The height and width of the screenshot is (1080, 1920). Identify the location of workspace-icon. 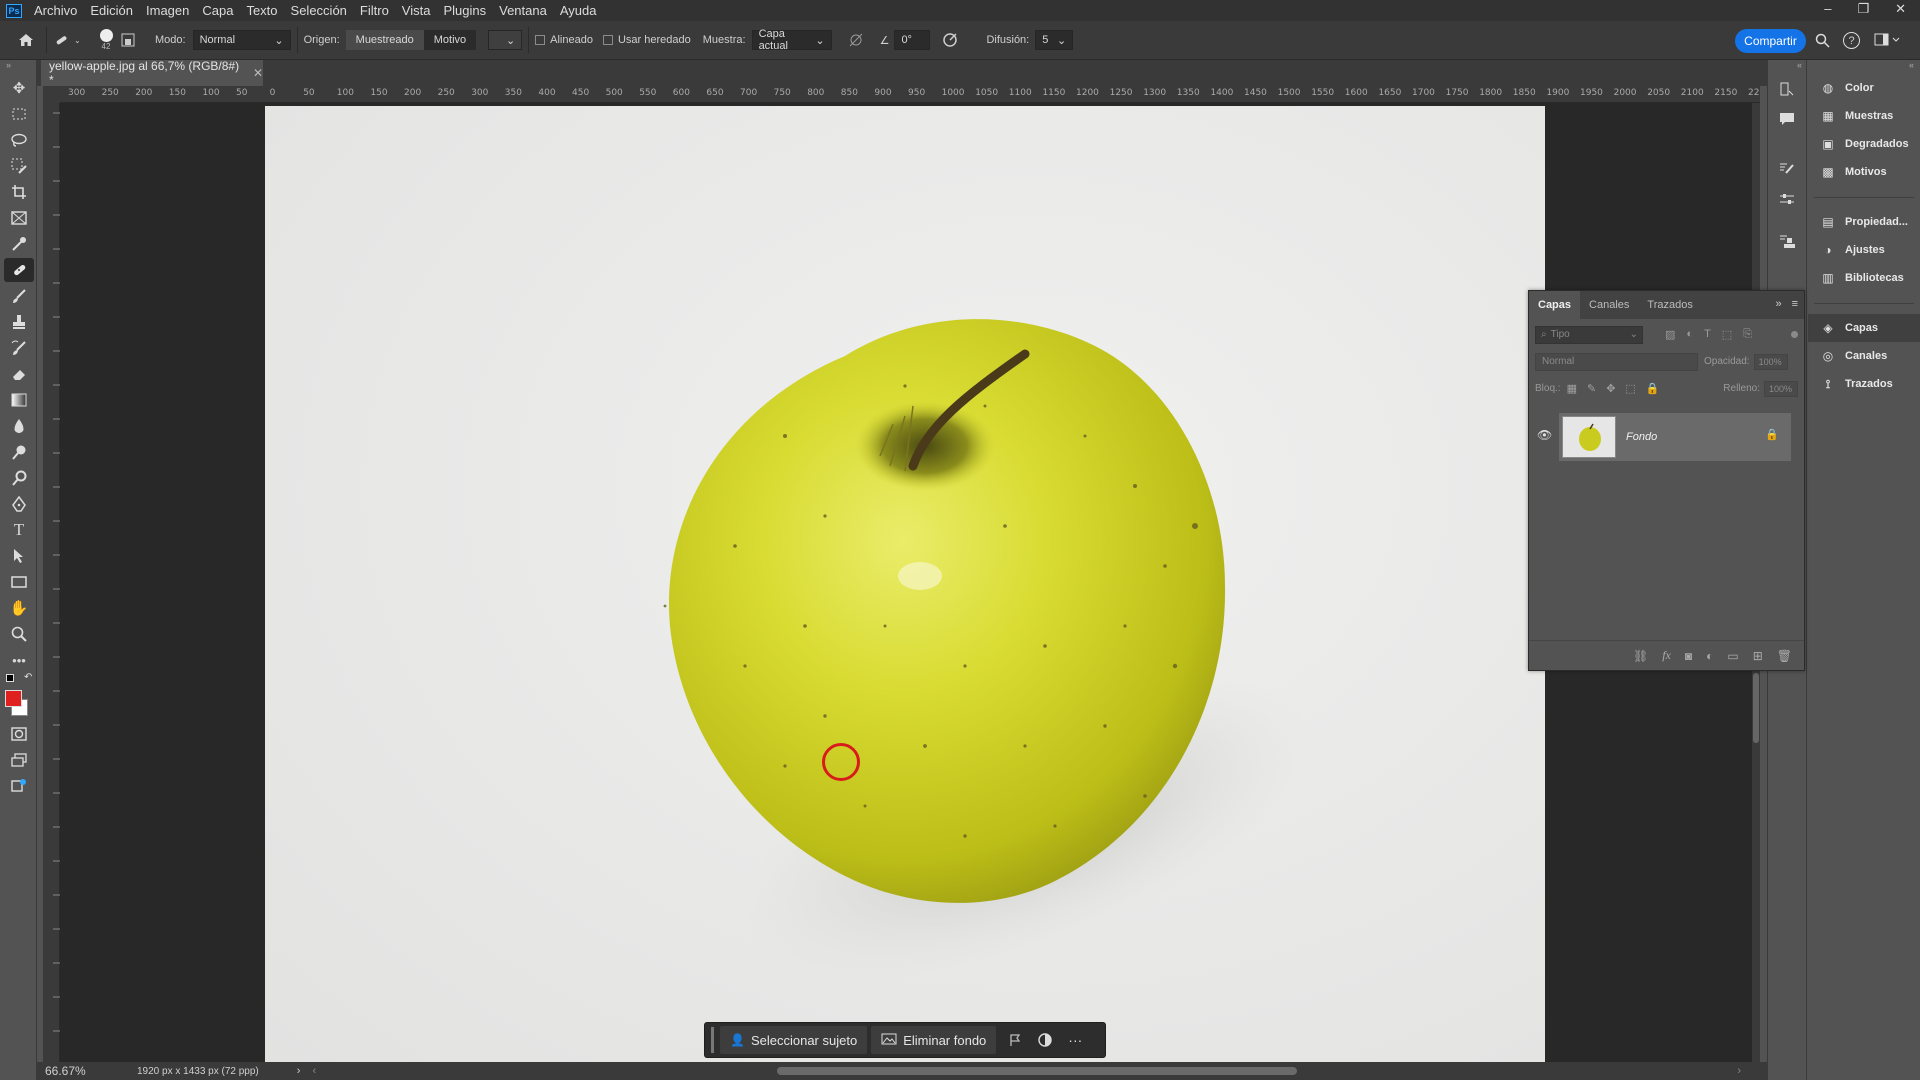
(1887, 40).